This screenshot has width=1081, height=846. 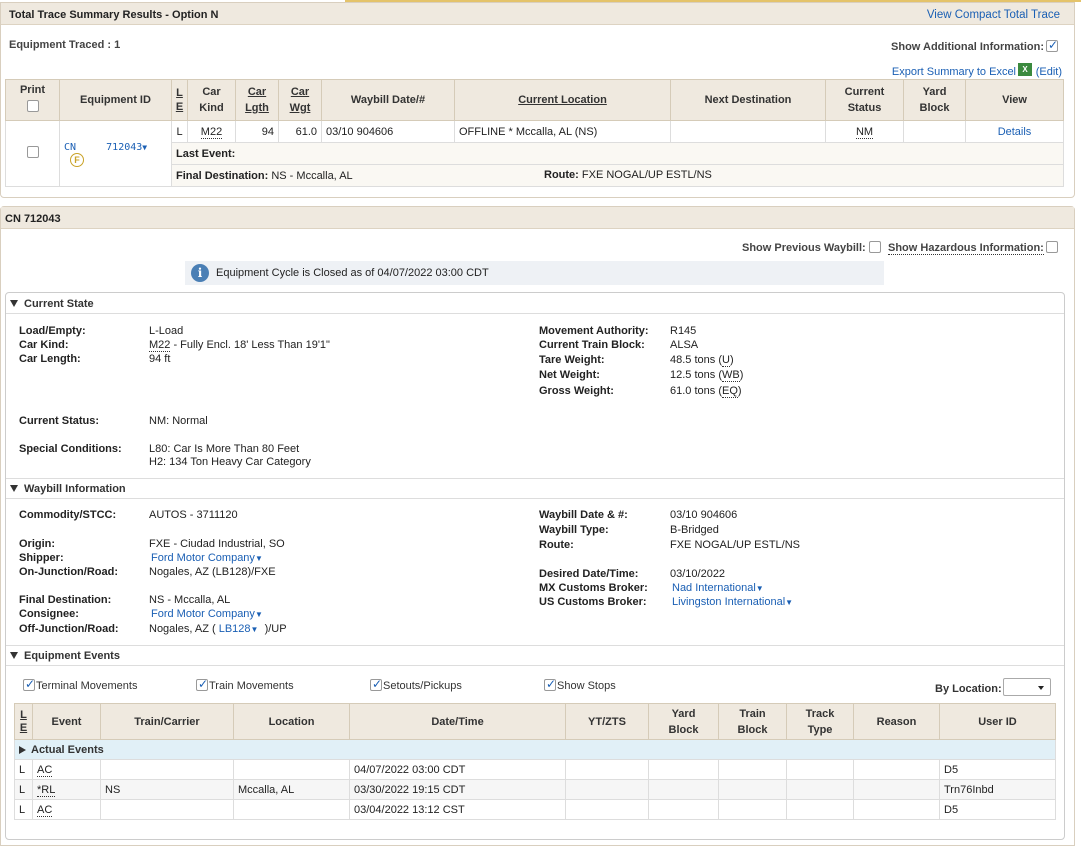 I want to click on us-broker-value: Livingston International▼, so click(x=732, y=602).